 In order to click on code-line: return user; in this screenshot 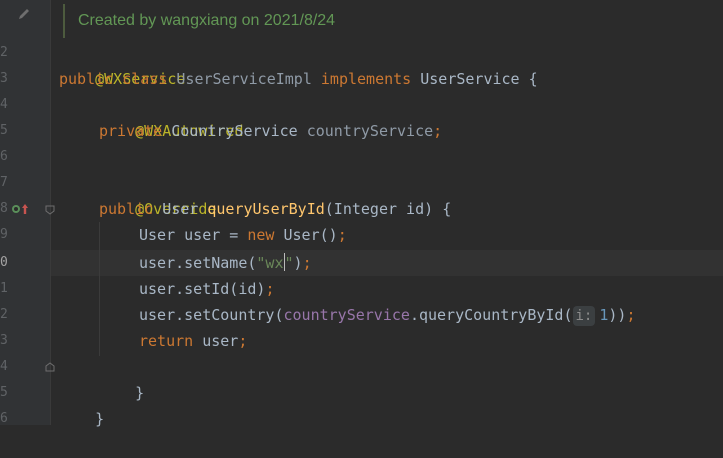, I will do `click(193, 341)`.